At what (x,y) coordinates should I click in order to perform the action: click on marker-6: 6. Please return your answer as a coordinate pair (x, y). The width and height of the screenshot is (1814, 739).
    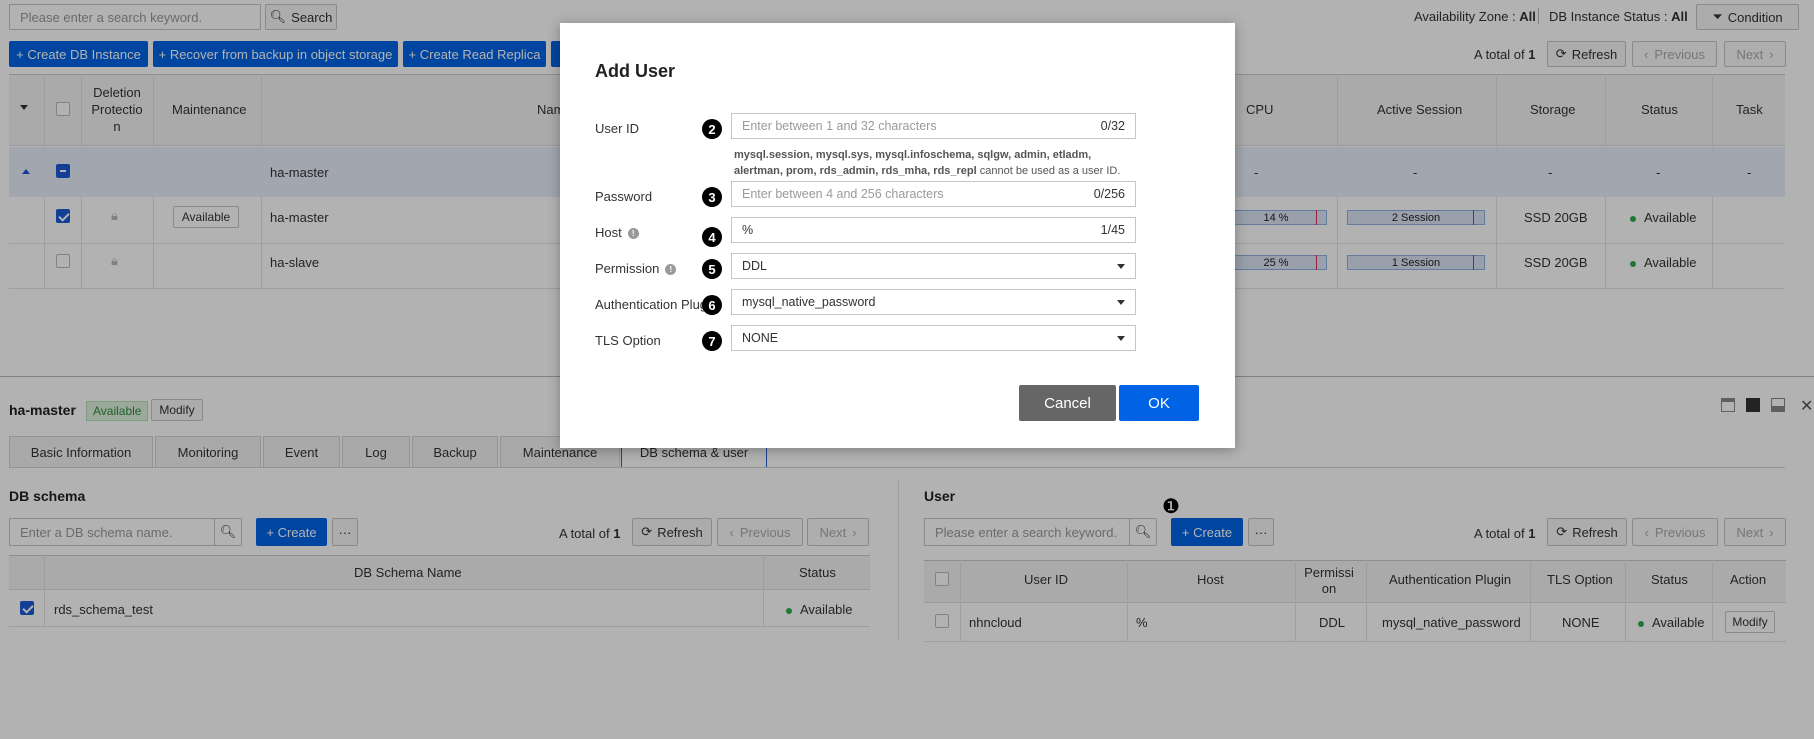
    Looking at the image, I should click on (712, 305).